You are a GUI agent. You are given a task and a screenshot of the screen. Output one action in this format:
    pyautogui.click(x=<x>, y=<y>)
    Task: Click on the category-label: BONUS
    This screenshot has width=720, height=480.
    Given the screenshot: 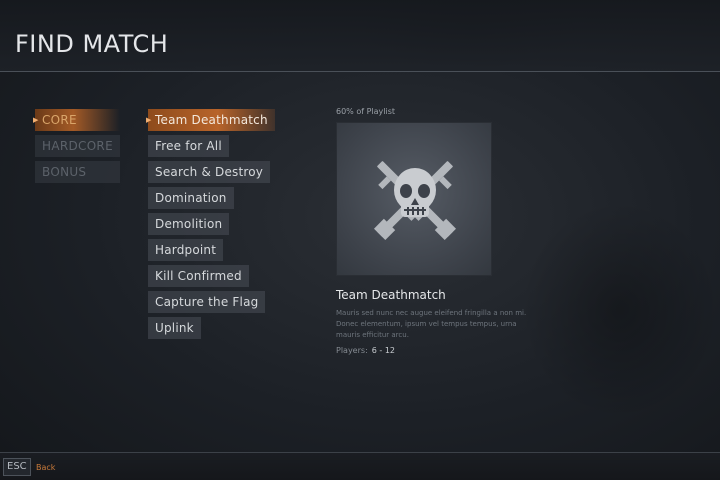 What is the action you would take?
    pyautogui.click(x=64, y=172)
    